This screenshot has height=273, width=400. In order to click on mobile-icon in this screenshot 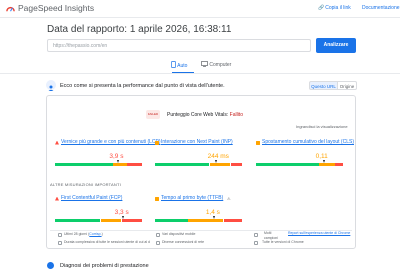, I will do `click(173, 64)`.